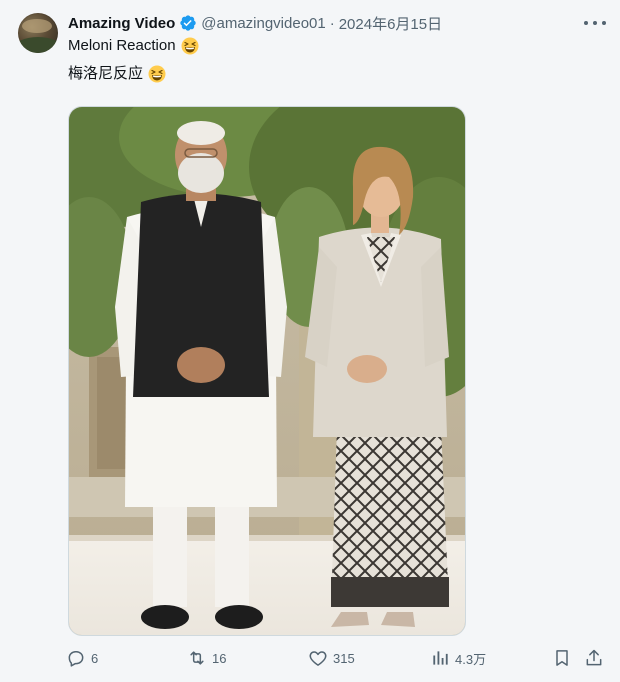  Describe the element at coordinates (471, 659) in the screenshot. I see `views-count: 4.3万` at that location.